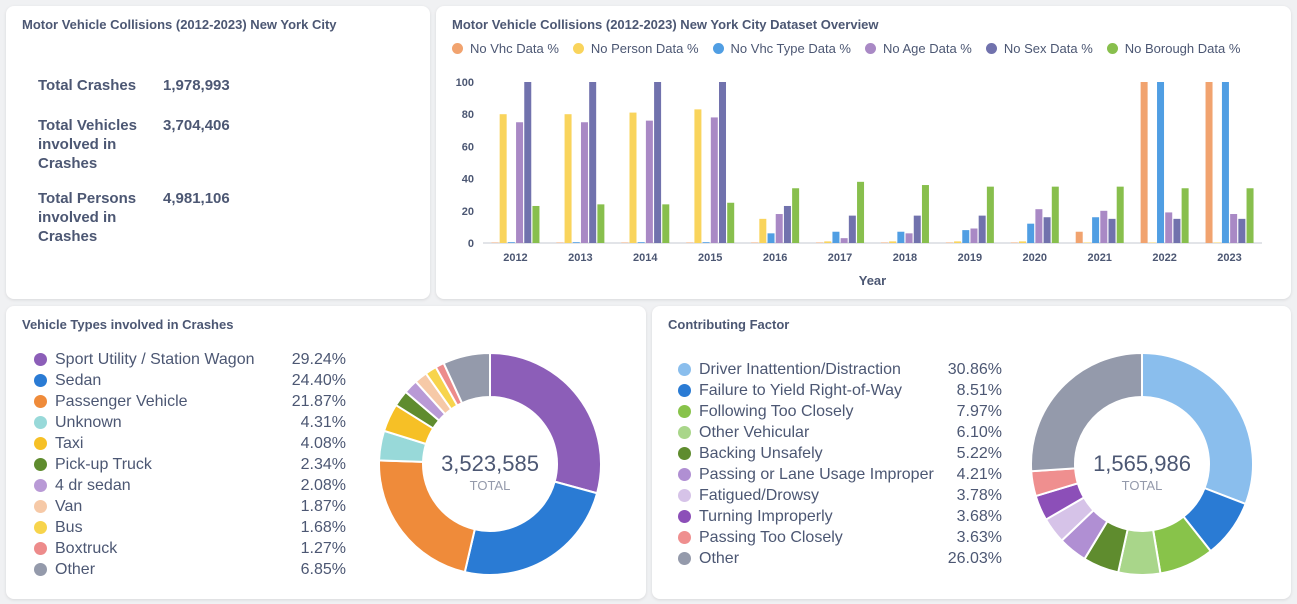 The height and width of the screenshot is (604, 1297). What do you see at coordinates (503, 178) in the screenshot?
I see `bar-2012-no-person-data` at bounding box center [503, 178].